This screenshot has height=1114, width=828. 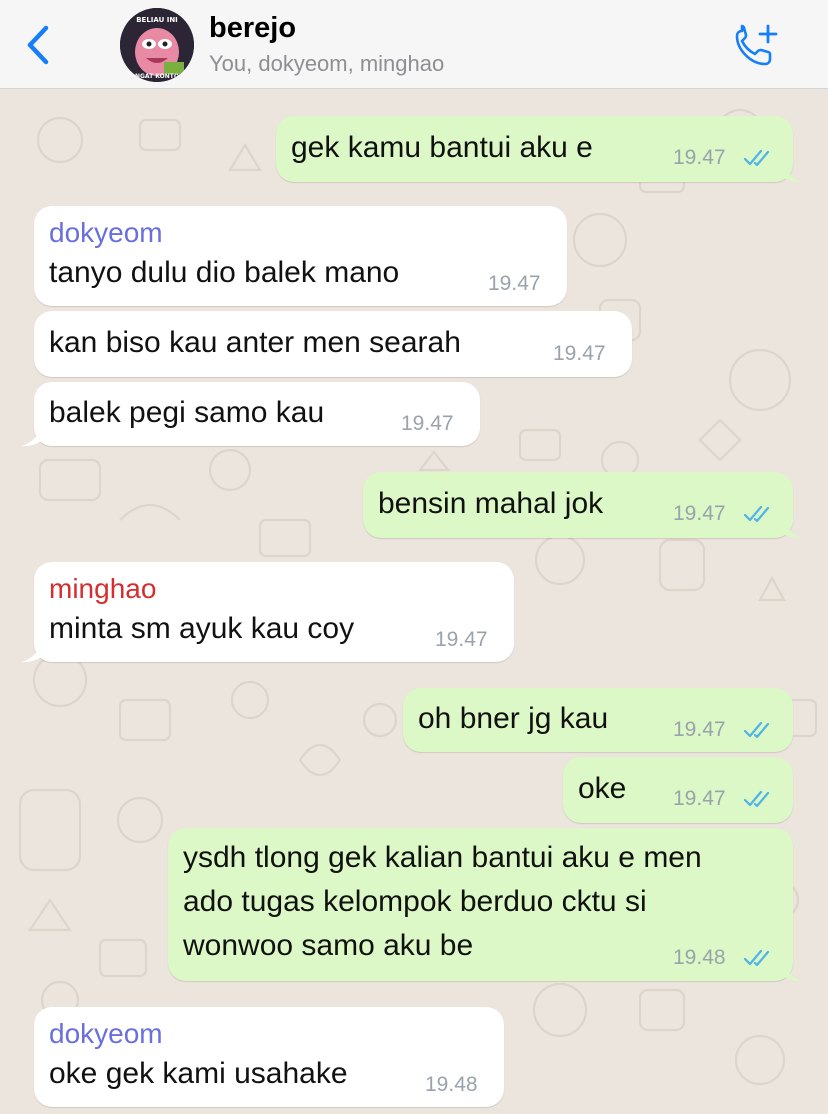 I want to click on message-bubble-incoming: kan biso kau anter men searah 19.47, so click(x=333, y=344).